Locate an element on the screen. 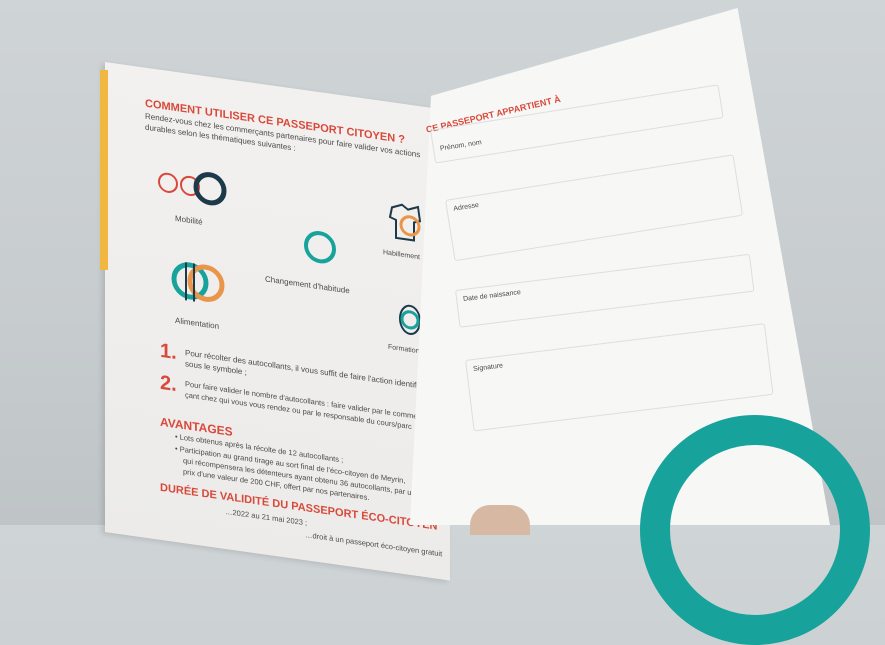  icon-label-food: Alimentation is located at coordinates (197, 323).